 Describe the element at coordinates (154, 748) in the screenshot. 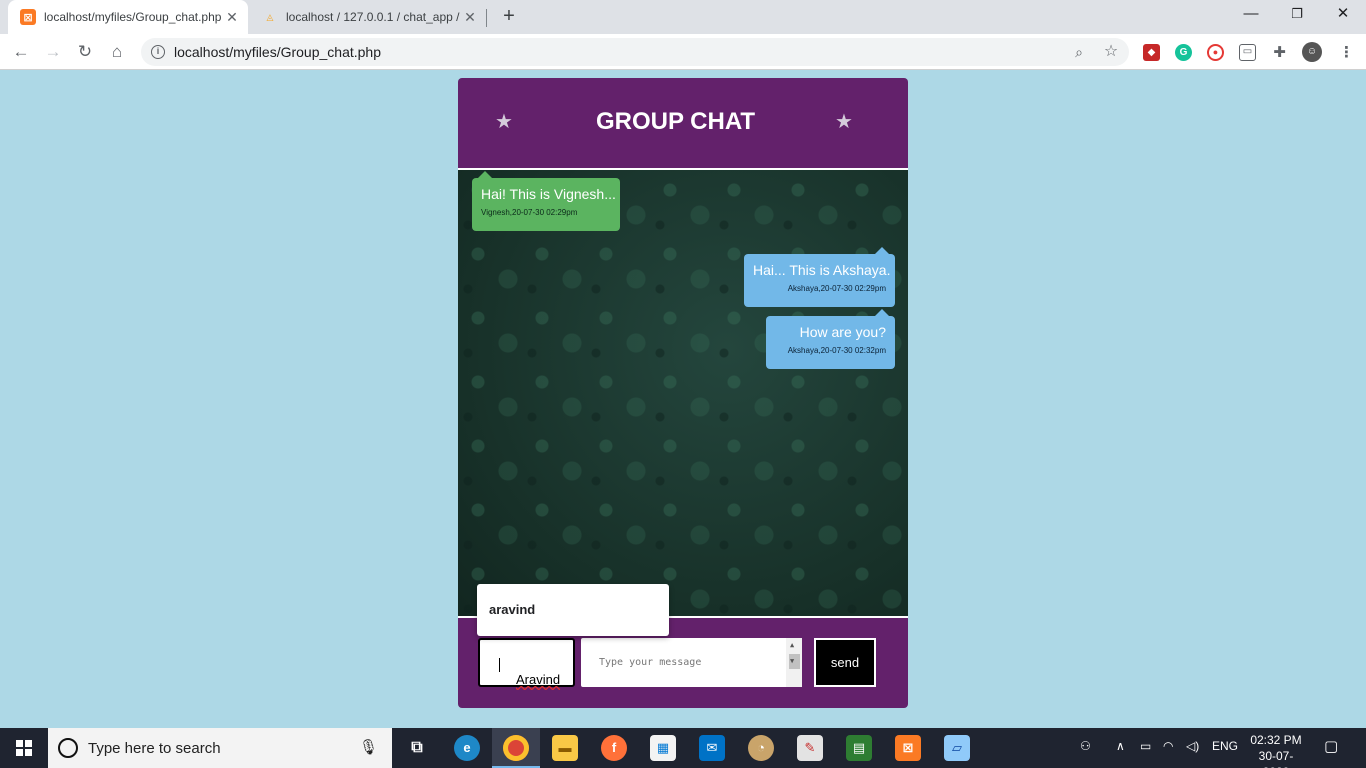

I see `taskbar-search-placeholder: Type here to search` at that location.